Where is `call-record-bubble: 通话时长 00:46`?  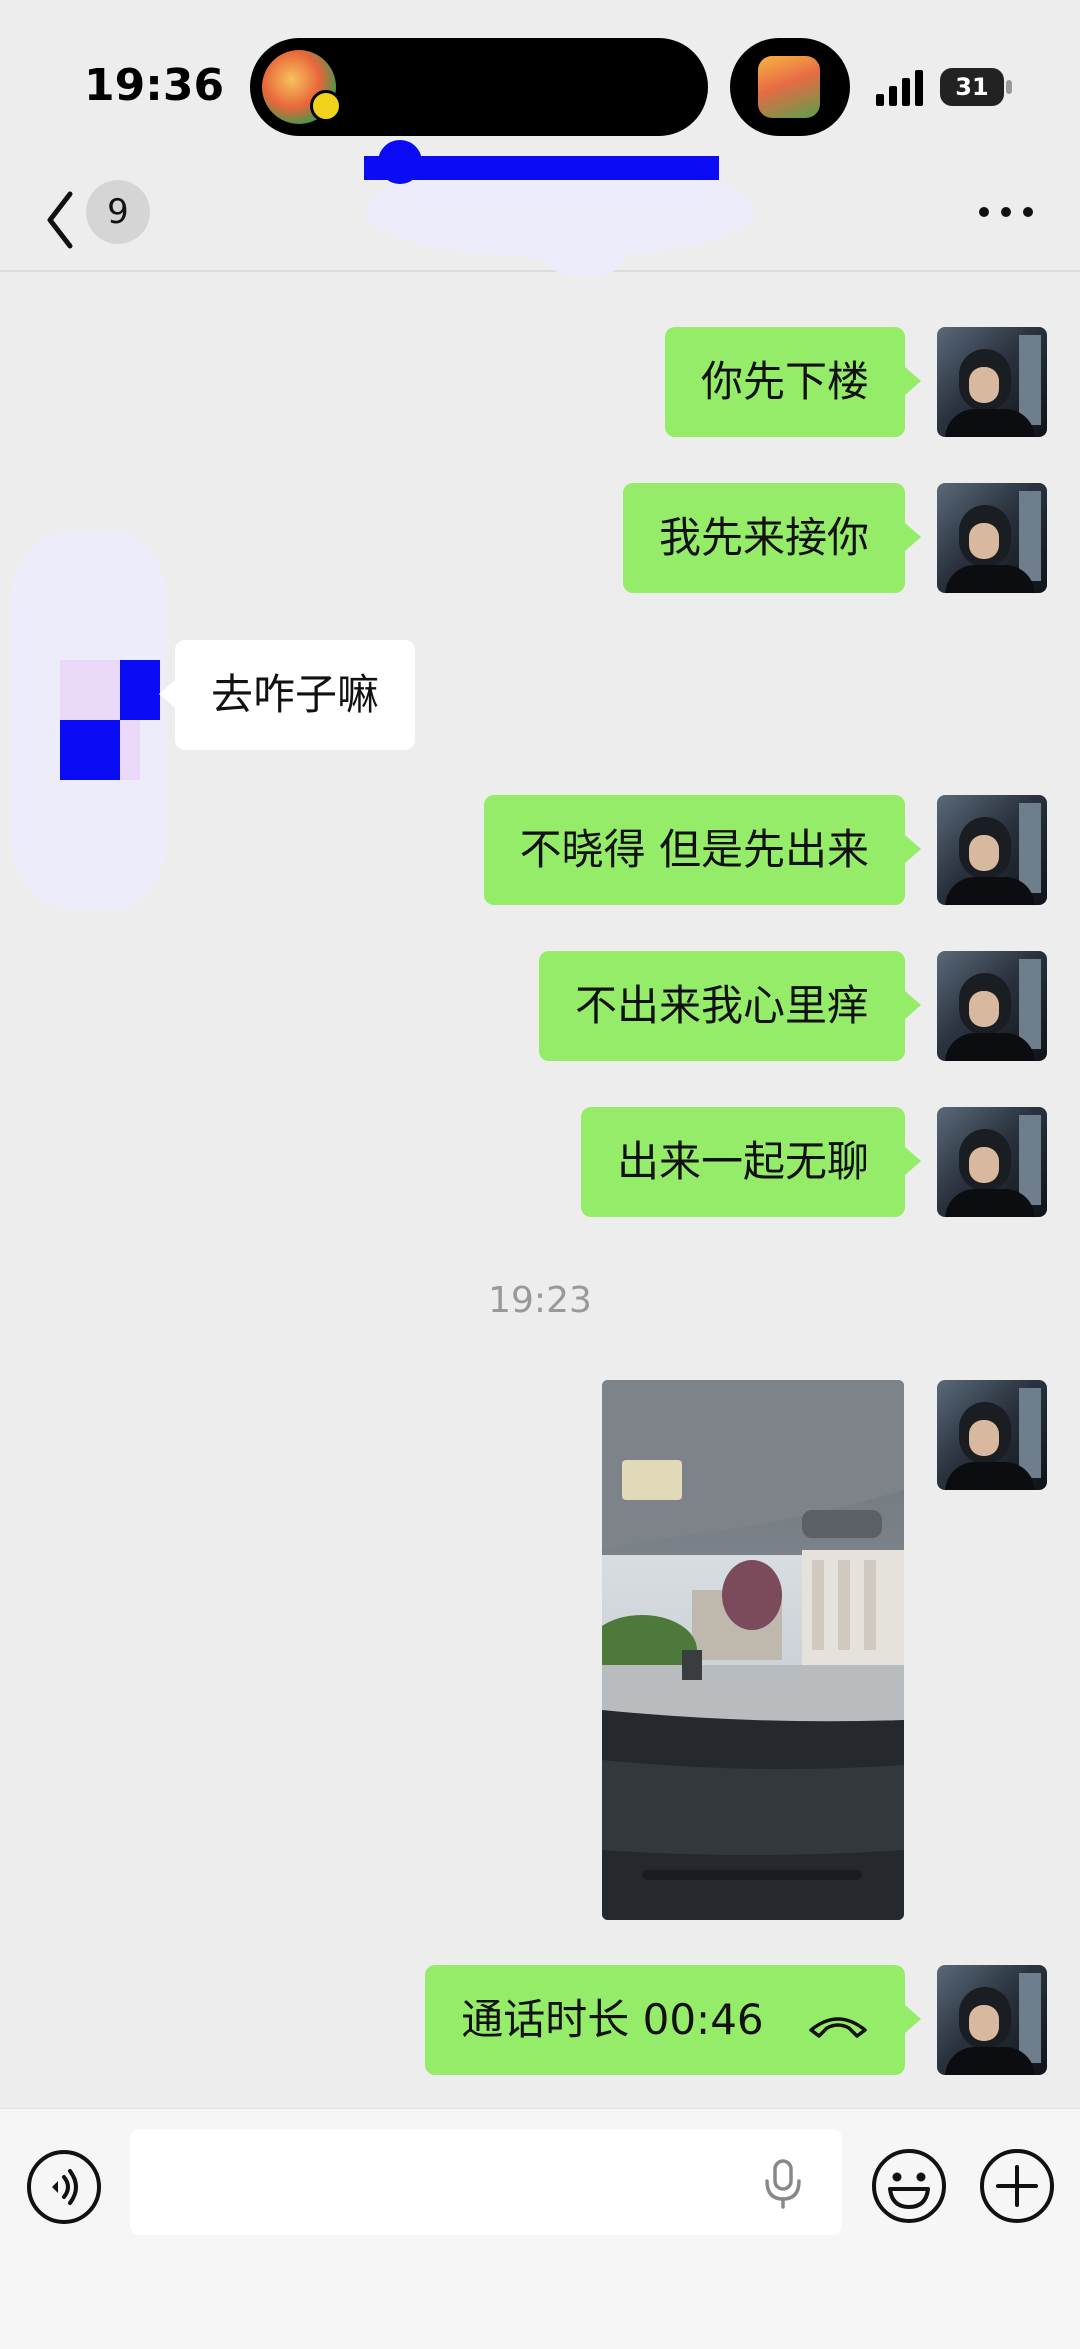
call-record-bubble: 通话时长 00:46 is located at coordinates (673, 2020).